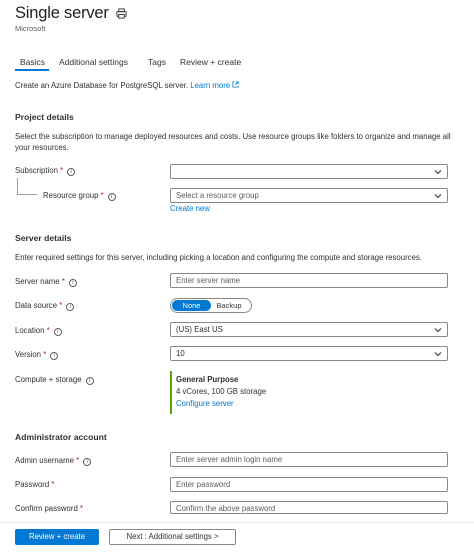  I want to click on subscription-label-text: Subscription, so click(36, 170).